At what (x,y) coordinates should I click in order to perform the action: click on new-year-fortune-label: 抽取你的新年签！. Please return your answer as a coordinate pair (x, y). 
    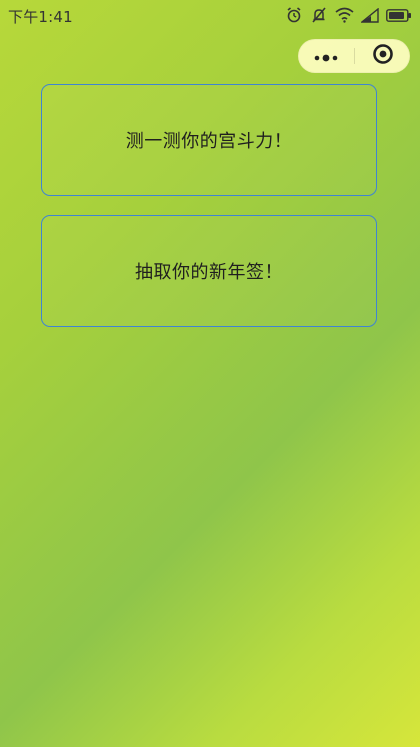
    Looking at the image, I should click on (209, 272).